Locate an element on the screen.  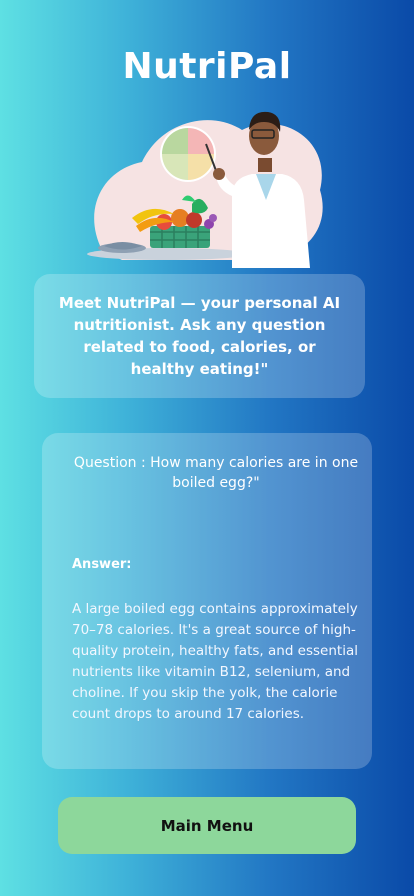
main-menu-button: Main Menu is located at coordinates (207, 825).